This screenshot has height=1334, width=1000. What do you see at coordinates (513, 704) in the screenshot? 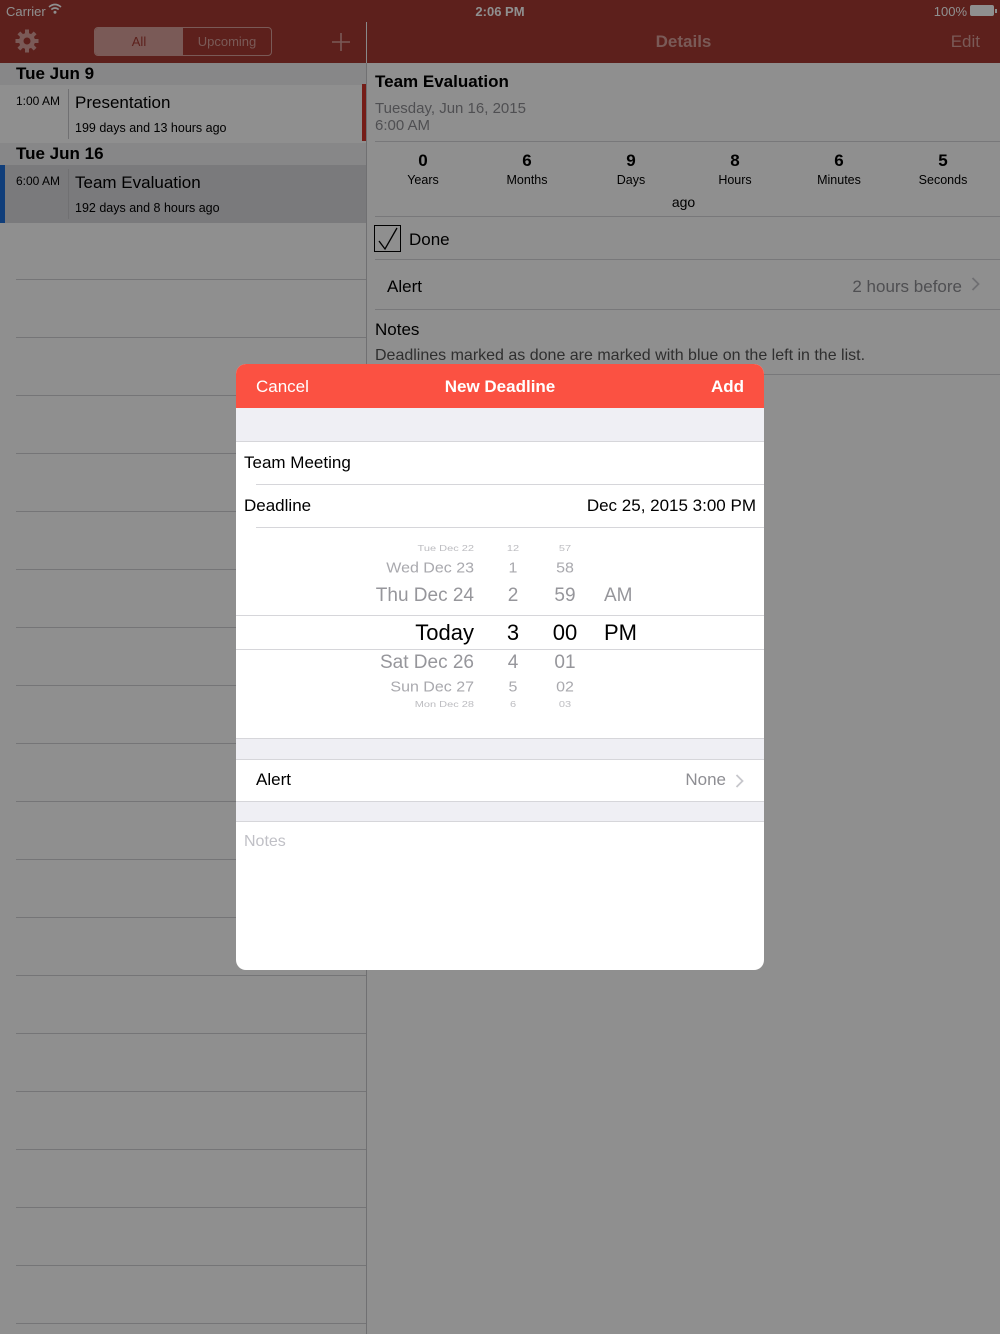
I see `picker-hour: 6` at bounding box center [513, 704].